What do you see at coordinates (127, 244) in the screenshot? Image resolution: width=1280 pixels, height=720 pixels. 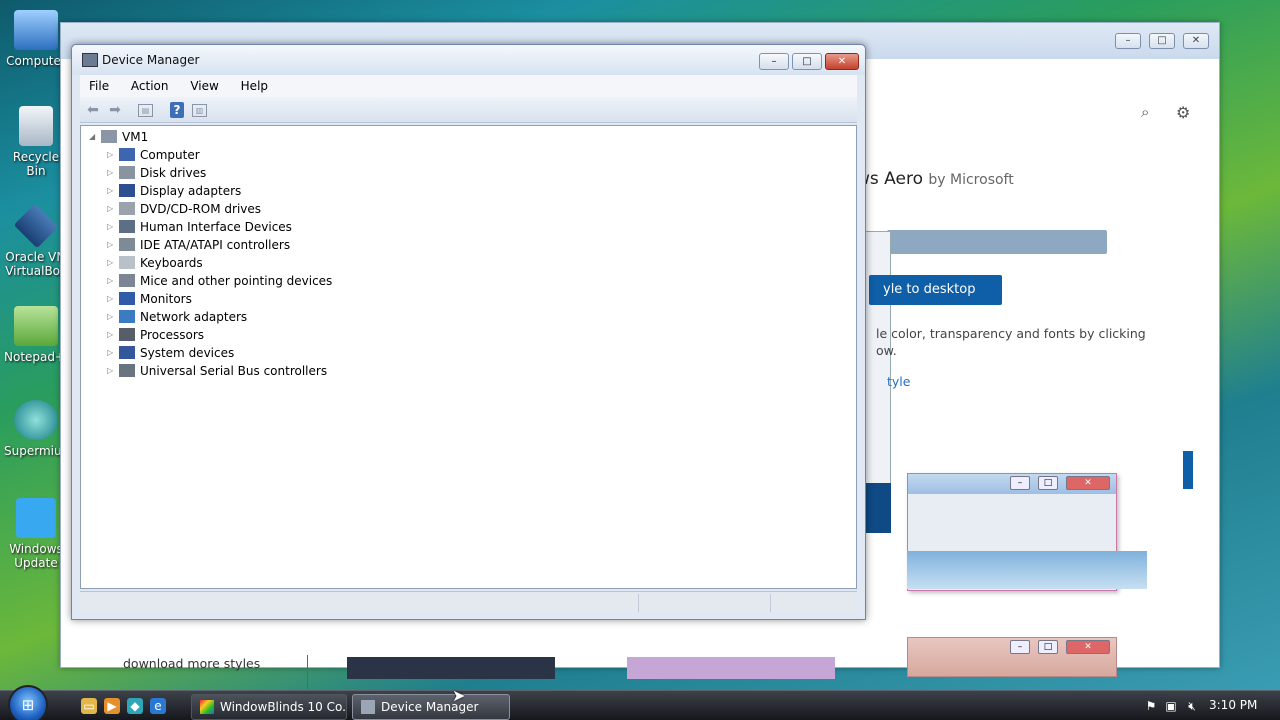 I see `ide-controller-icon` at bounding box center [127, 244].